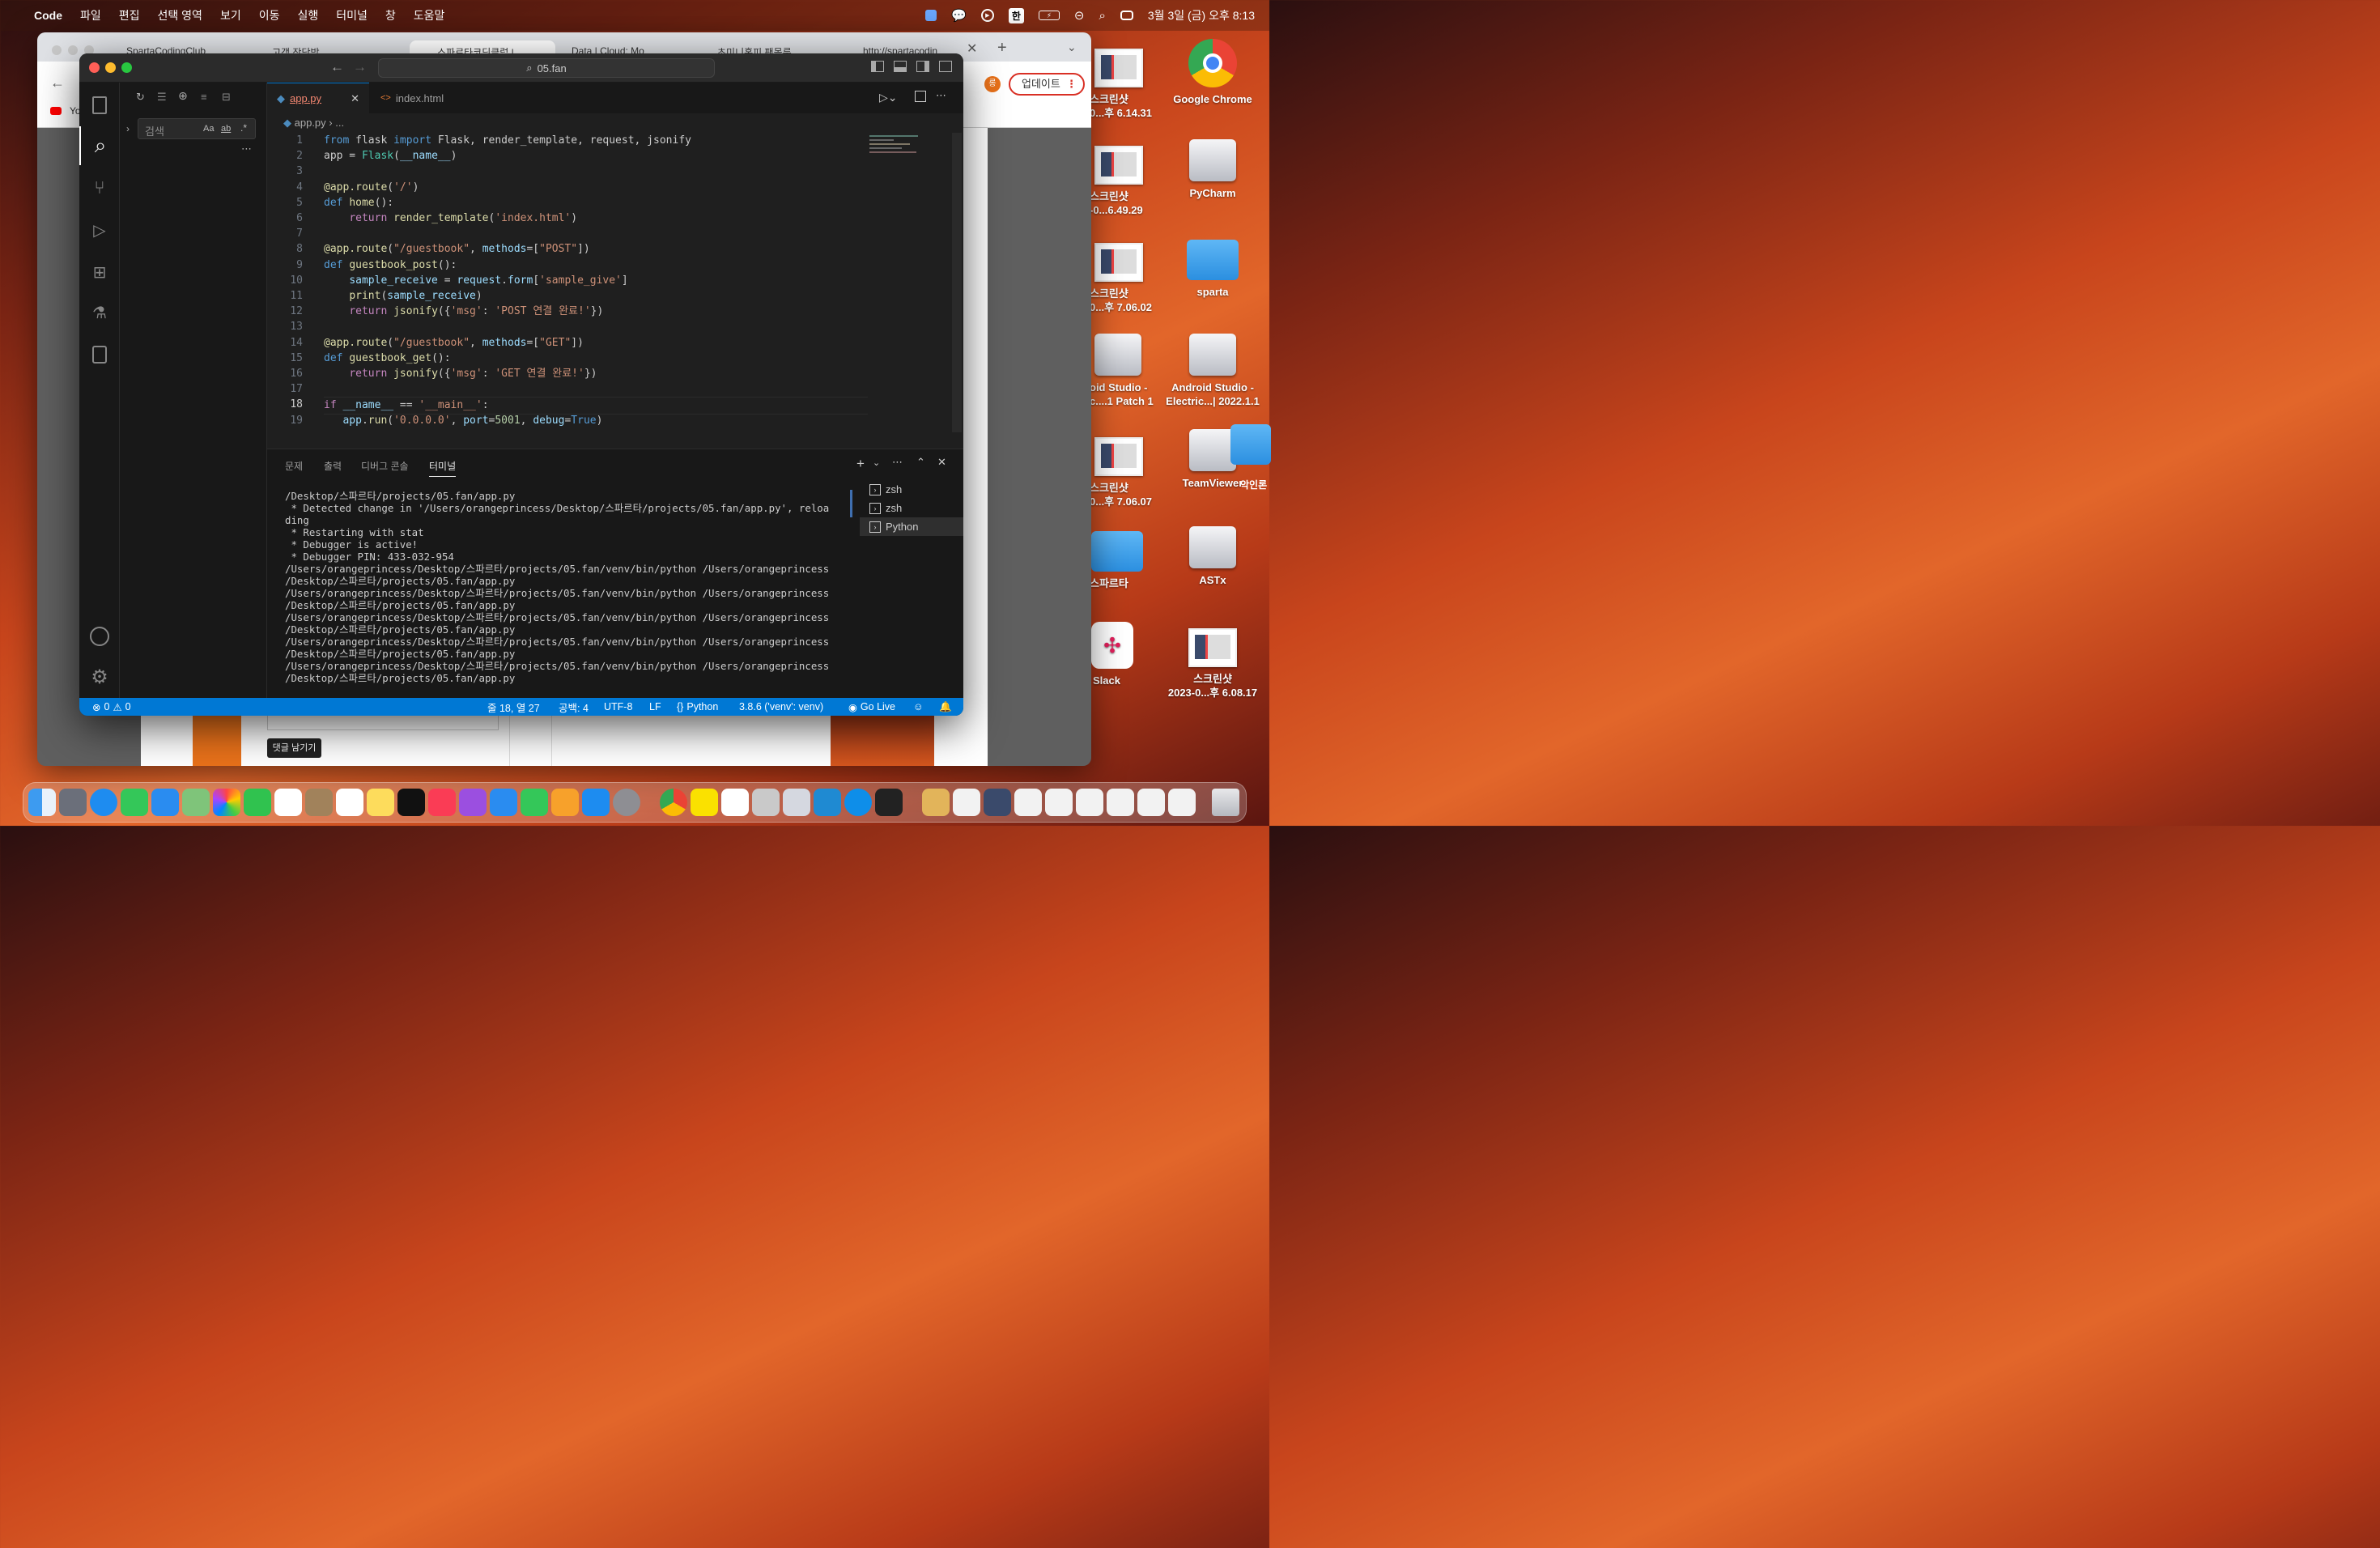  What do you see at coordinates (411, 803) in the screenshot?
I see `apple-tv-icon` at bounding box center [411, 803].